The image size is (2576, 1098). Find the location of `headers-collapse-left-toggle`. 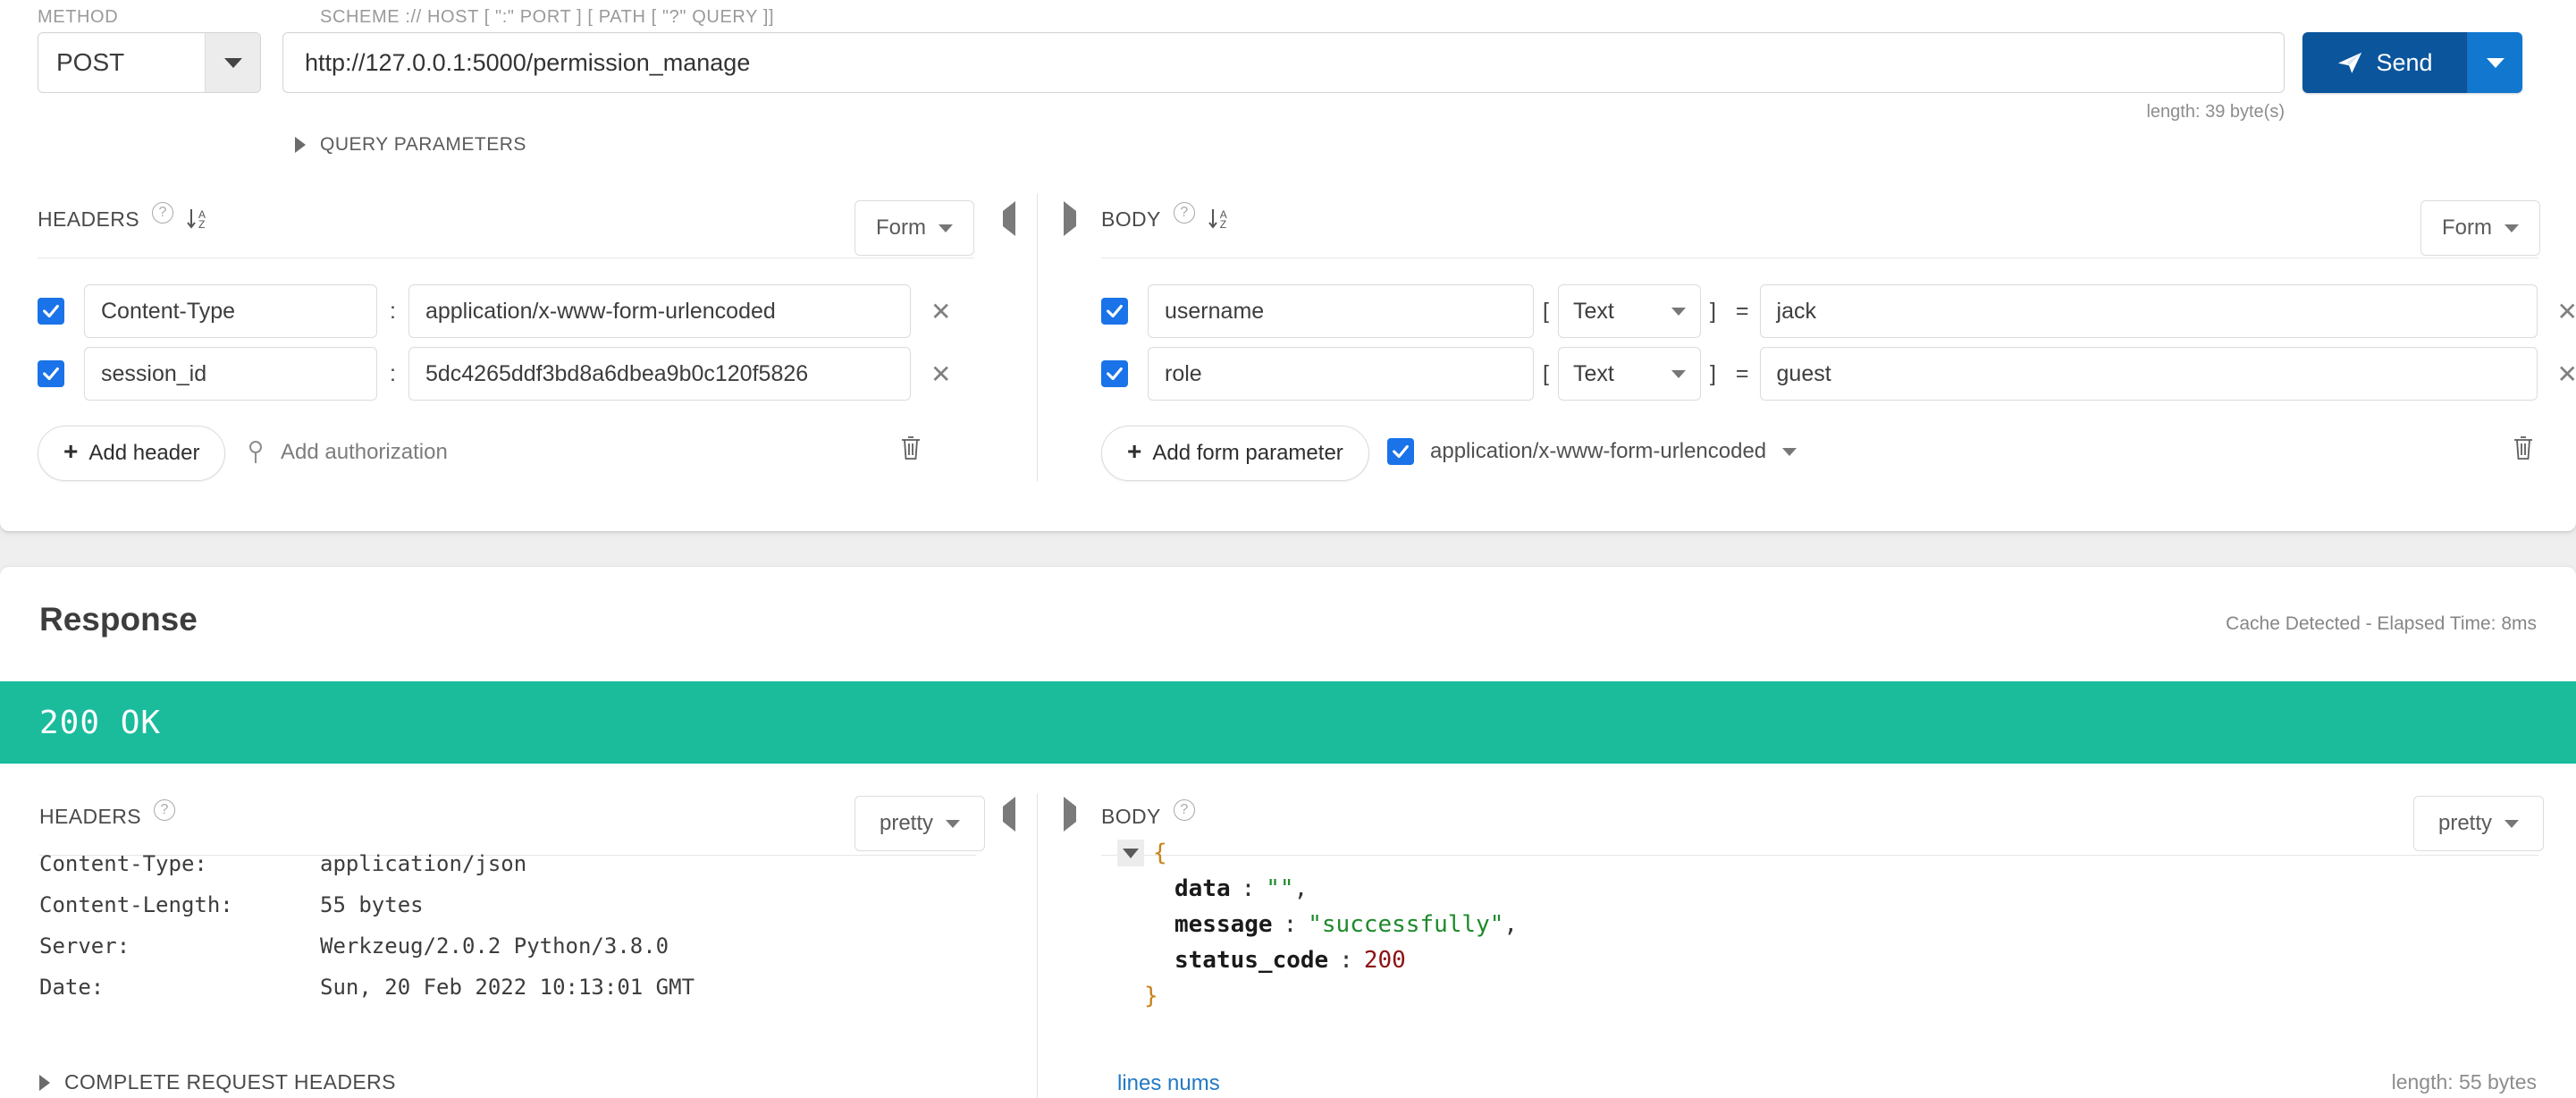

headers-collapse-left-toggle is located at coordinates (1009, 218).